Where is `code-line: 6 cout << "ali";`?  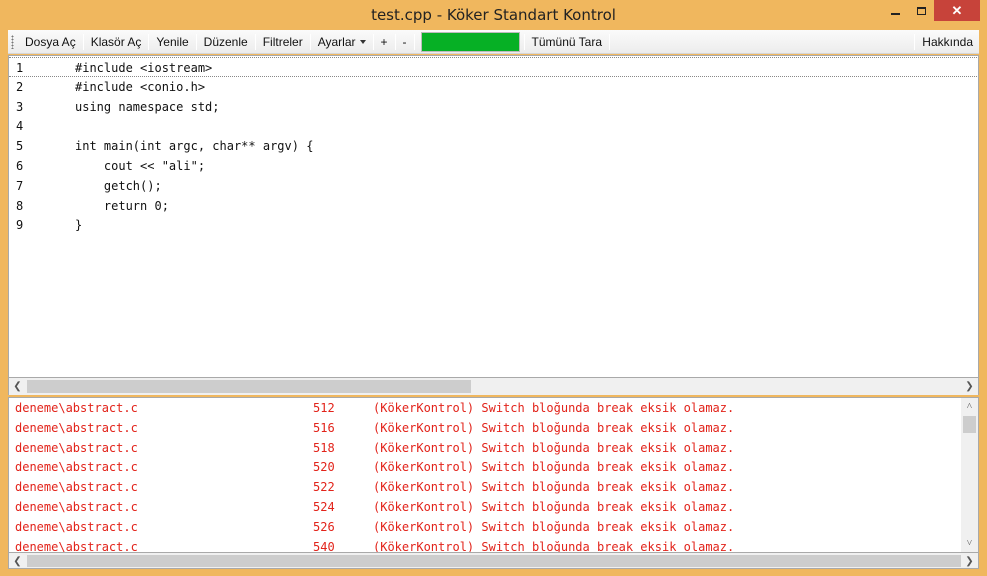
code-line: 6 cout << "ali"; is located at coordinates (493, 166).